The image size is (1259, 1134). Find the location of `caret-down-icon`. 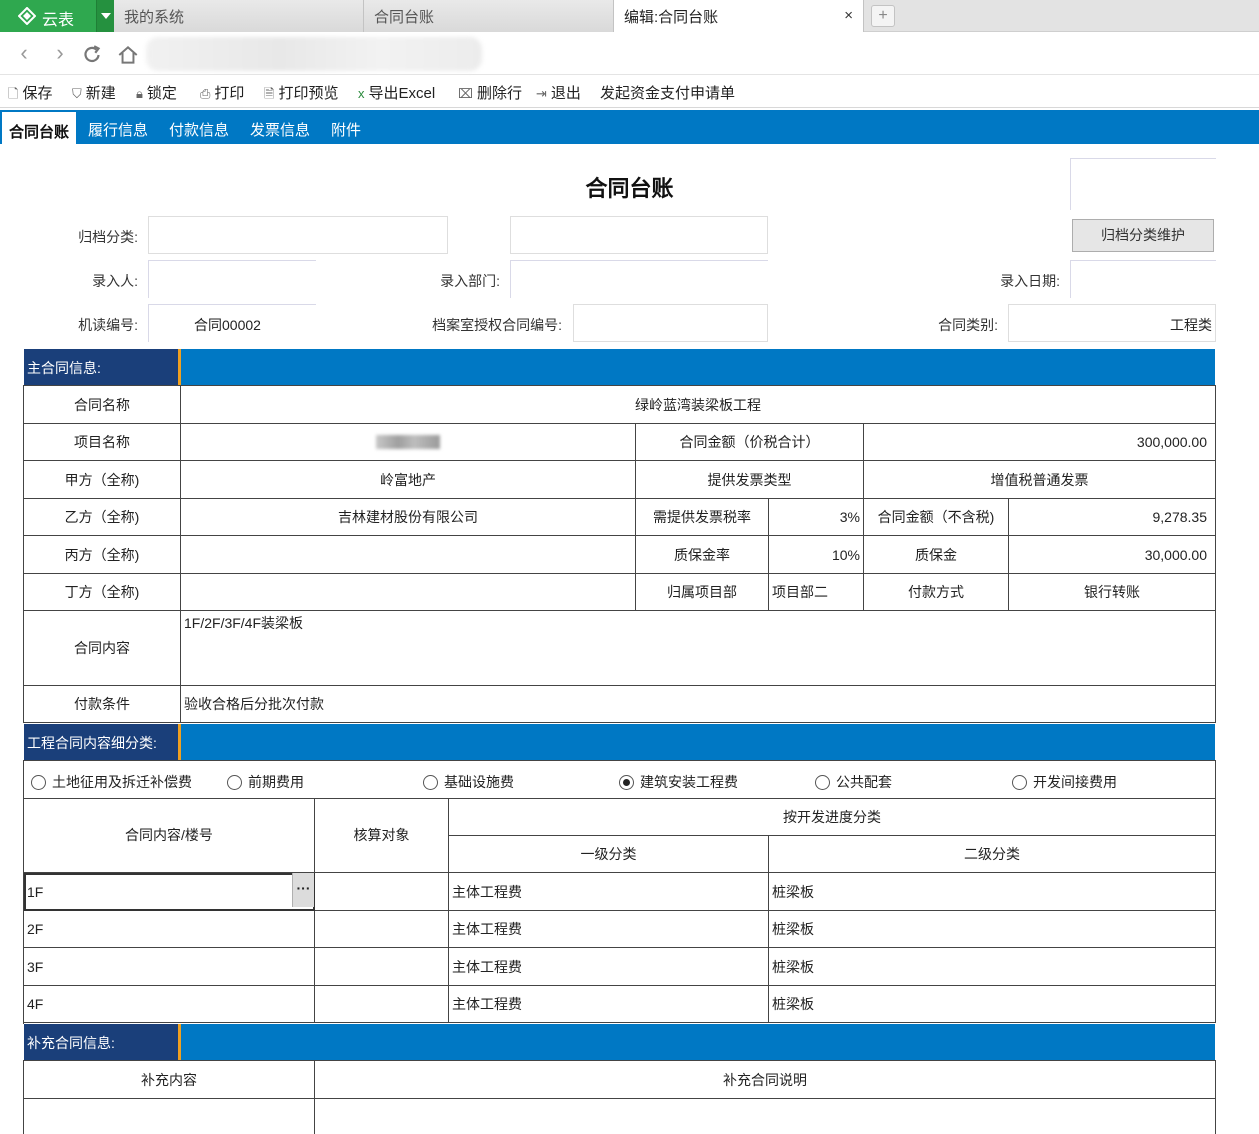

caret-down-icon is located at coordinates (106, 16).